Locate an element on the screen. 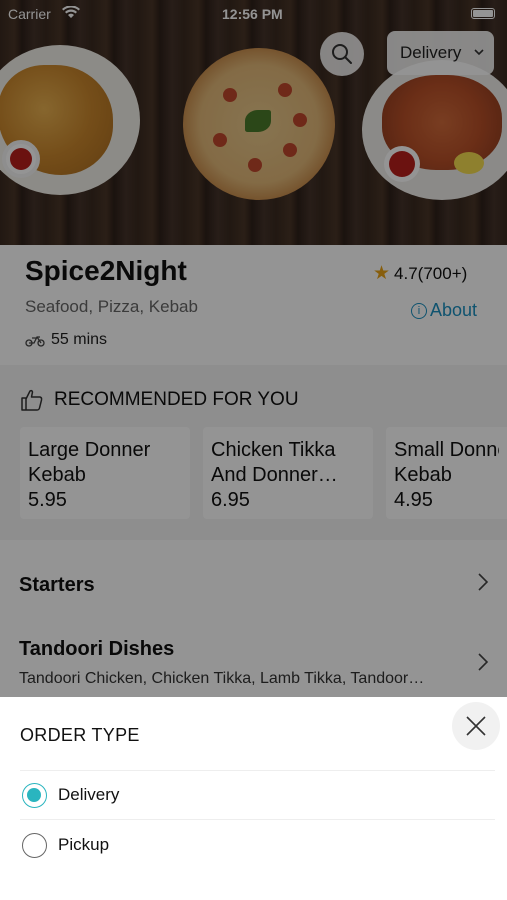 The width and height of the screenshot is (507, 900). close-icon is located at coordinates (476, 726).